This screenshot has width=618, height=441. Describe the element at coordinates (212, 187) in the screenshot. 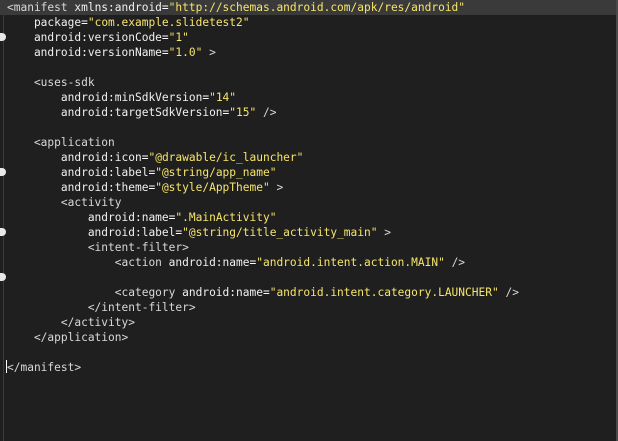

I see `code-token: "@style/AppTheme"` at that location.